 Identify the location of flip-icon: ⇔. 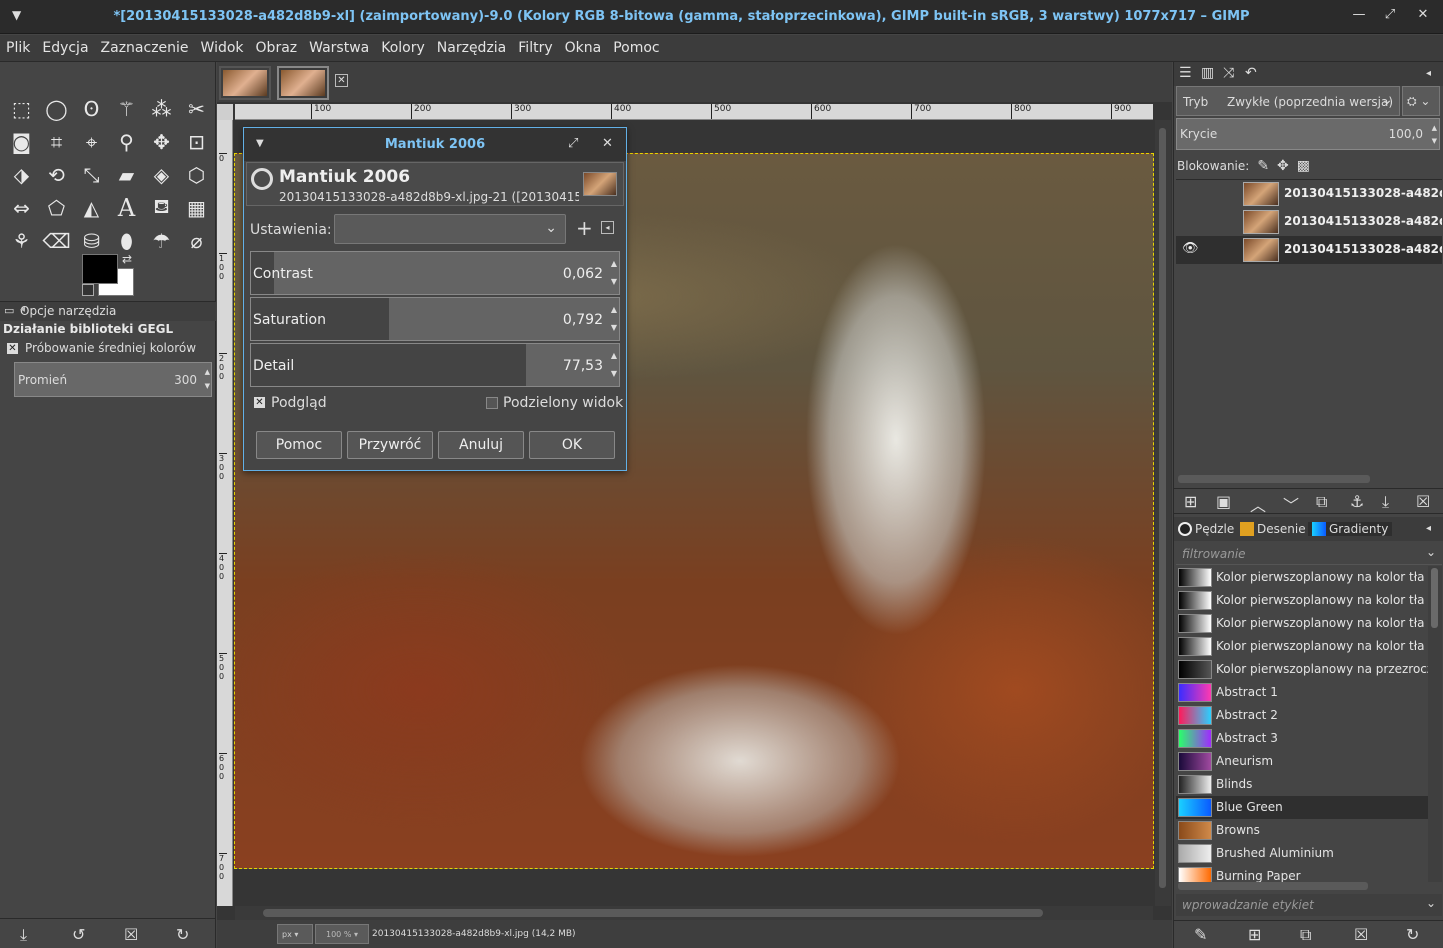
(21, 207).